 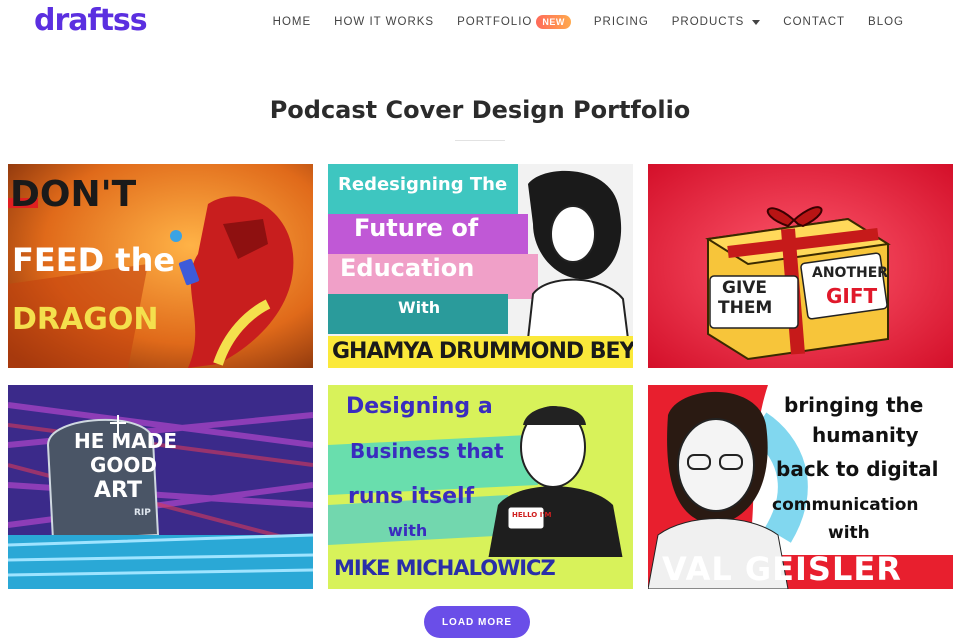 I want to click on nav-contact-label: CONTACT, so click(x=814, y=22).